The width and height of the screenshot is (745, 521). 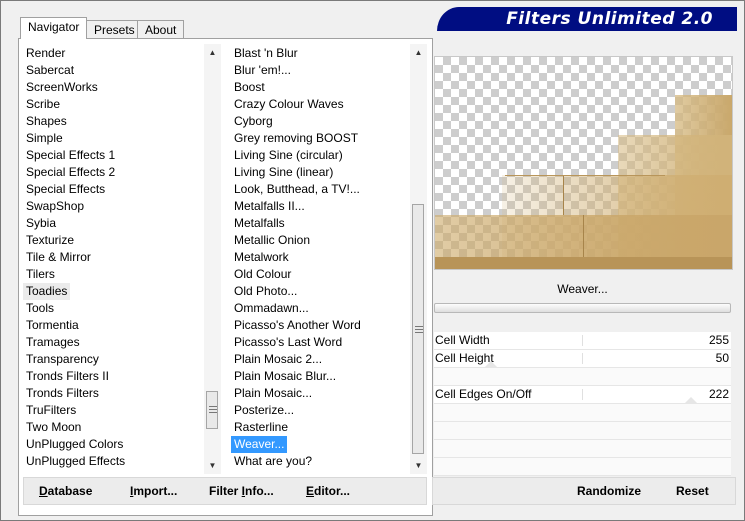 I want to click on param-row-cell-height: Cell Height 50, so click(x=582, y=359).